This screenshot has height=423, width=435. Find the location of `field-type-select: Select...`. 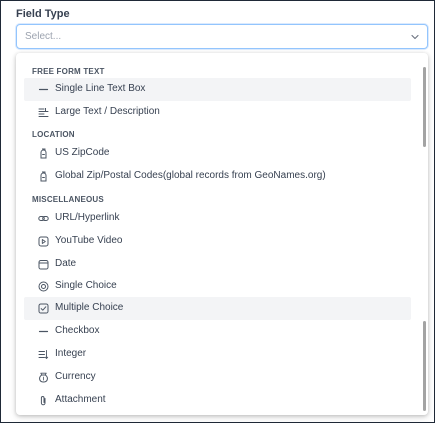

field-type-select: Select... is located at coordinates (222, 36).